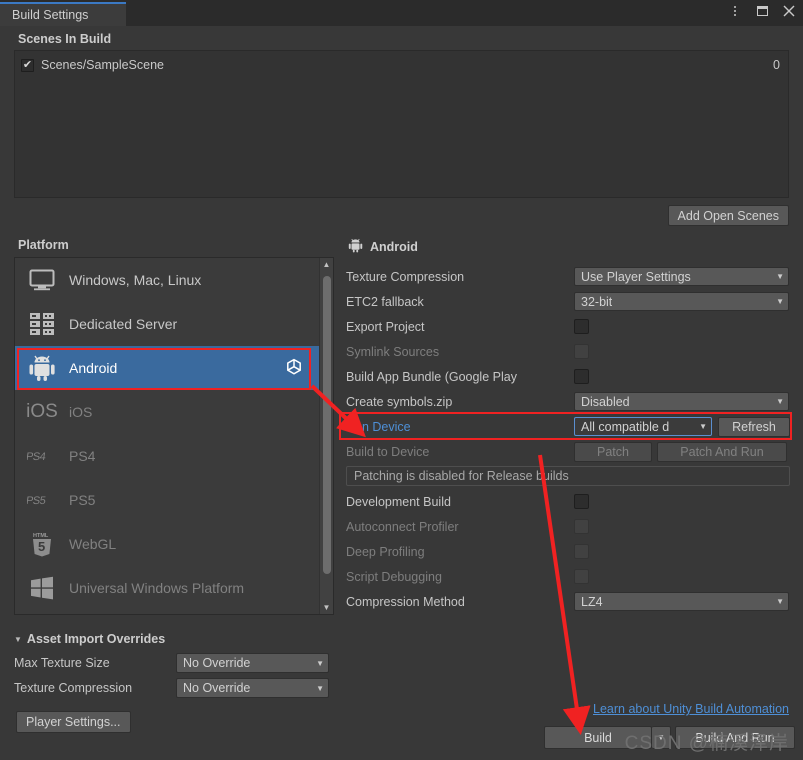 This screenshot has width=803, height=760. What do you see at coordinates (157, 588) in the screenshot?
I see `platform-item-label: Universal Windows Platform` at bounding box center [157, 588].